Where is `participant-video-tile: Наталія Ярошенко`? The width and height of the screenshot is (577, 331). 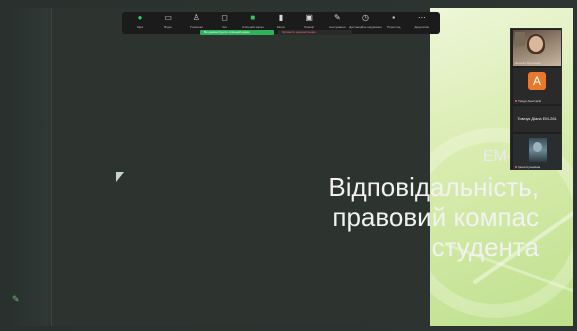 participant-video-tile: Наталія Ярошенко is located at coordinates (537, 48).